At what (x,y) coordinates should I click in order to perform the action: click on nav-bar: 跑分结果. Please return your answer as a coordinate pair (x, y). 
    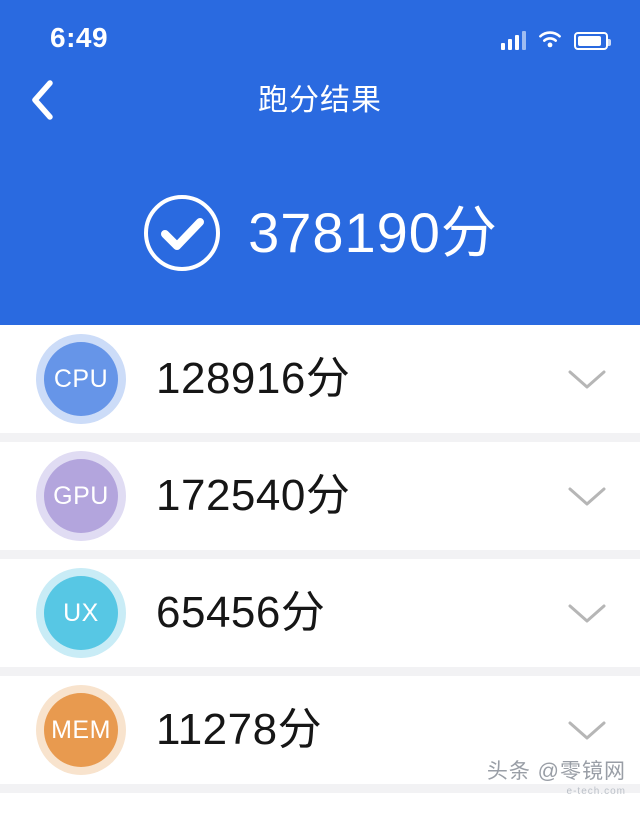
    Looking at the image, I should click on (320, 101).